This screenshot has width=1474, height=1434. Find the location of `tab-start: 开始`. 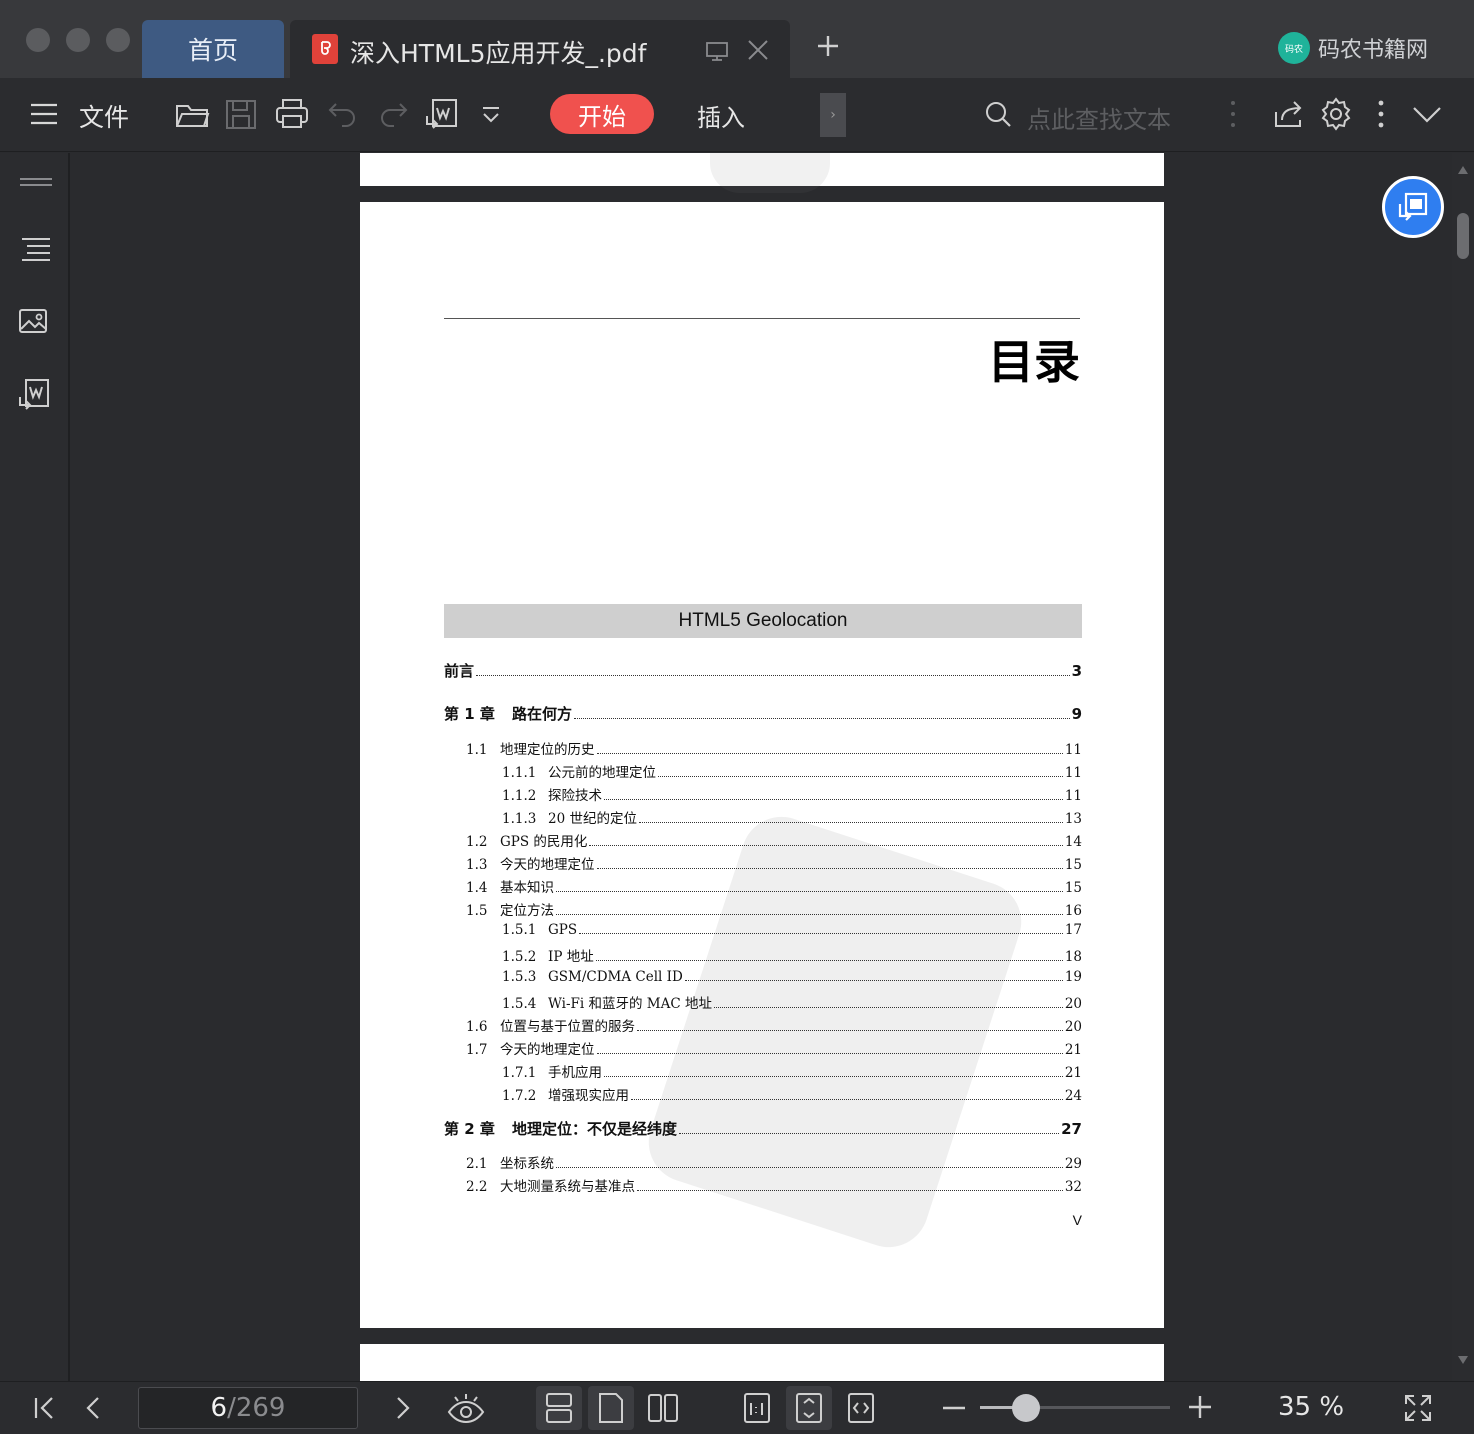

tab-start: 开始 is located at coordinates (602, 114).